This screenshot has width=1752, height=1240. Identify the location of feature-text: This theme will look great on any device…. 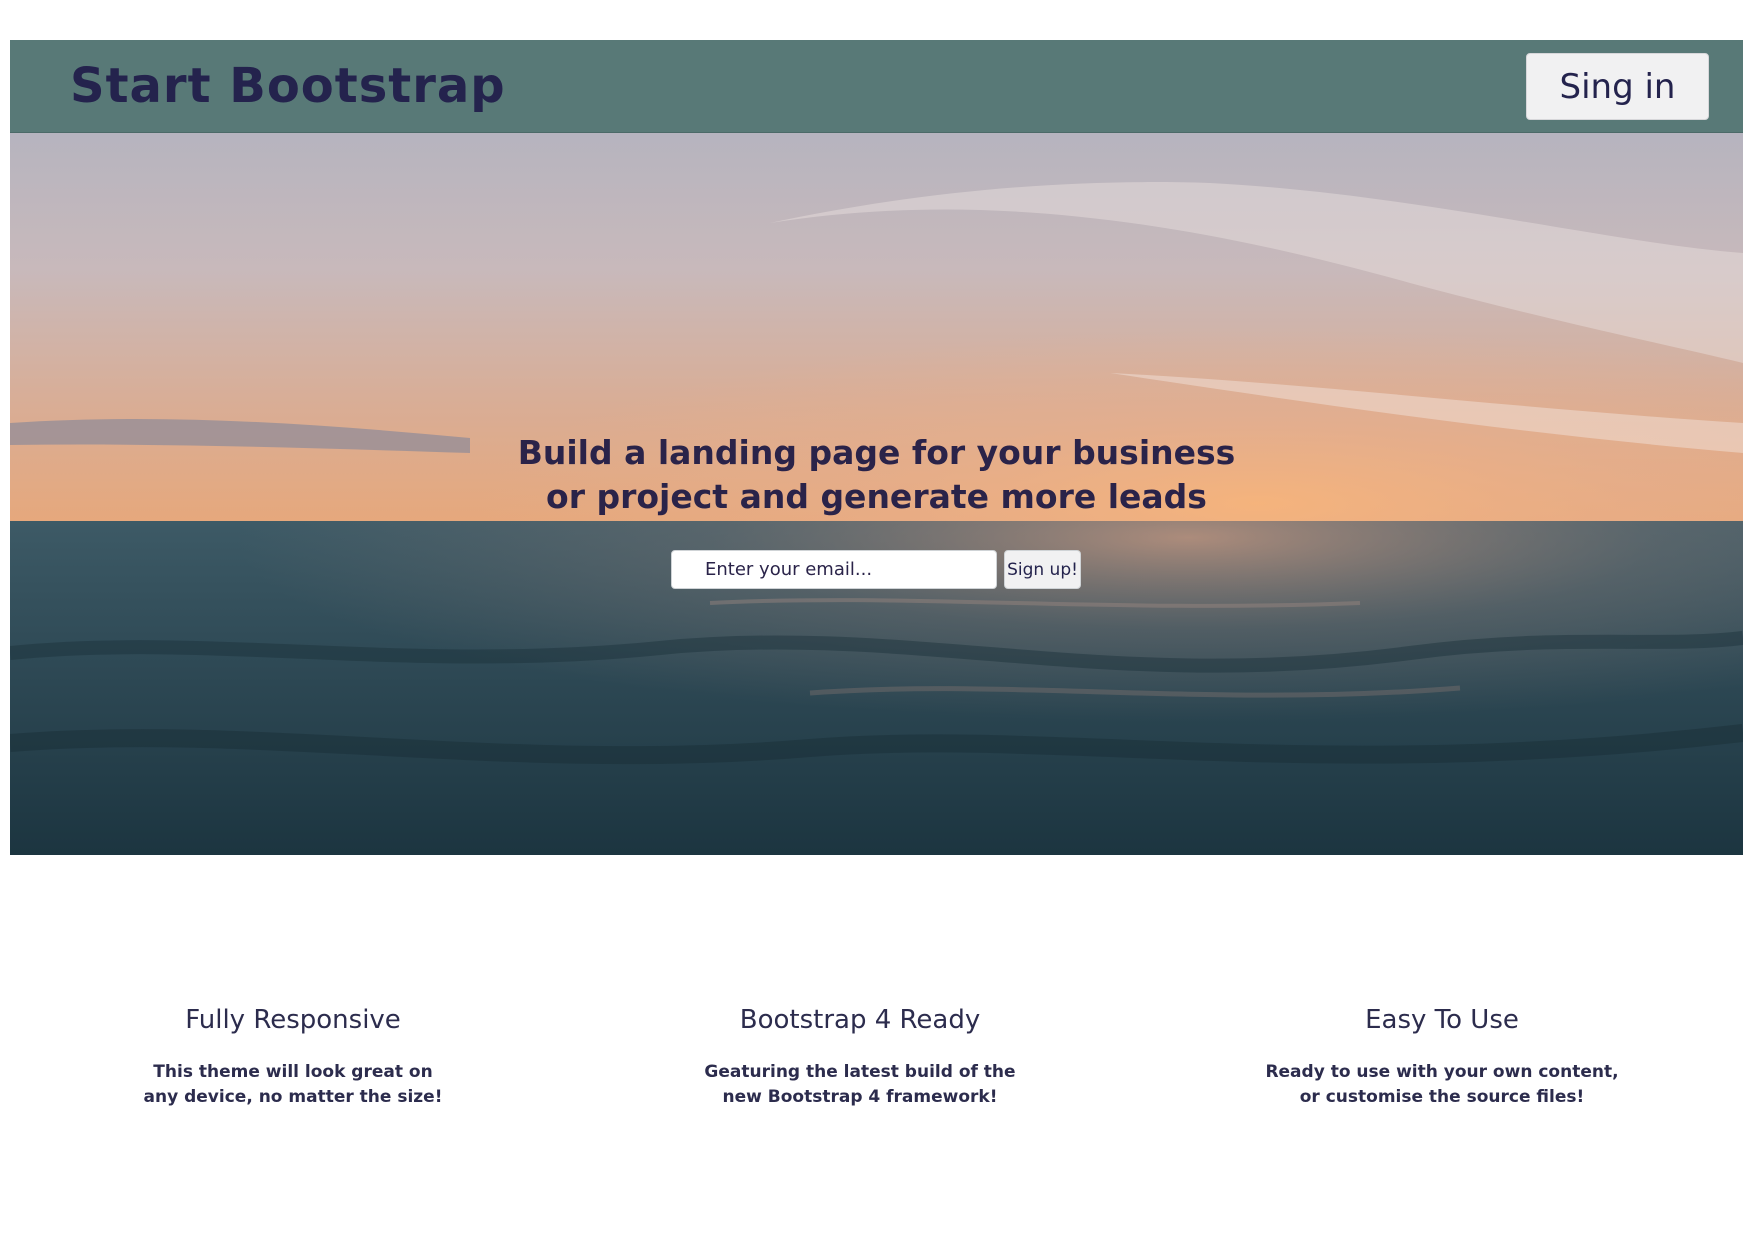
(293, 1084).